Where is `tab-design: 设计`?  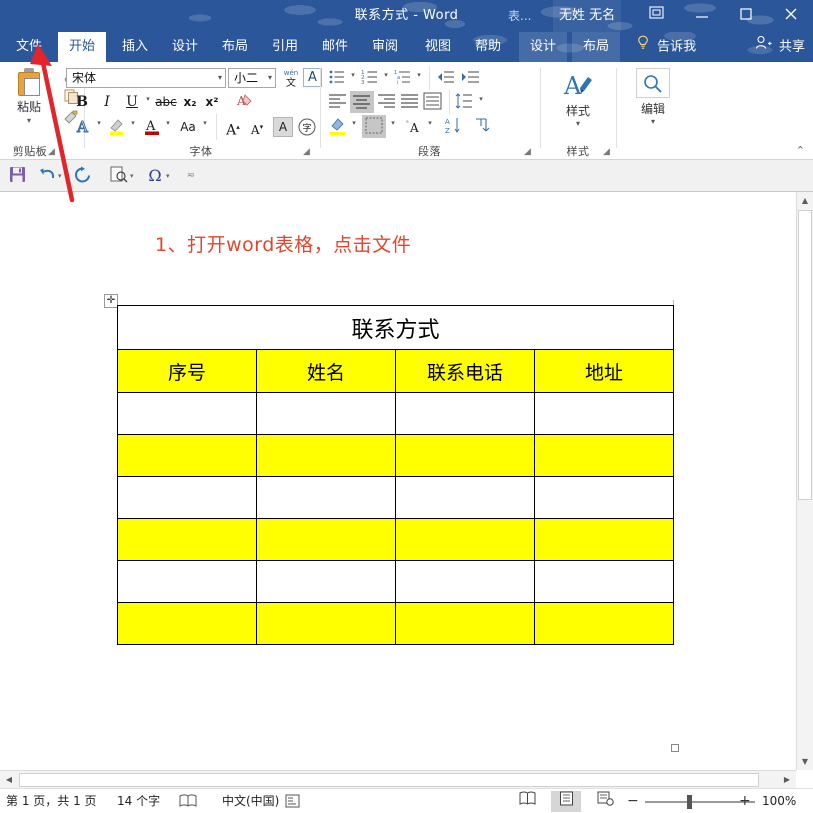
tab-design: 设计 is located at coordinates (185, 47).